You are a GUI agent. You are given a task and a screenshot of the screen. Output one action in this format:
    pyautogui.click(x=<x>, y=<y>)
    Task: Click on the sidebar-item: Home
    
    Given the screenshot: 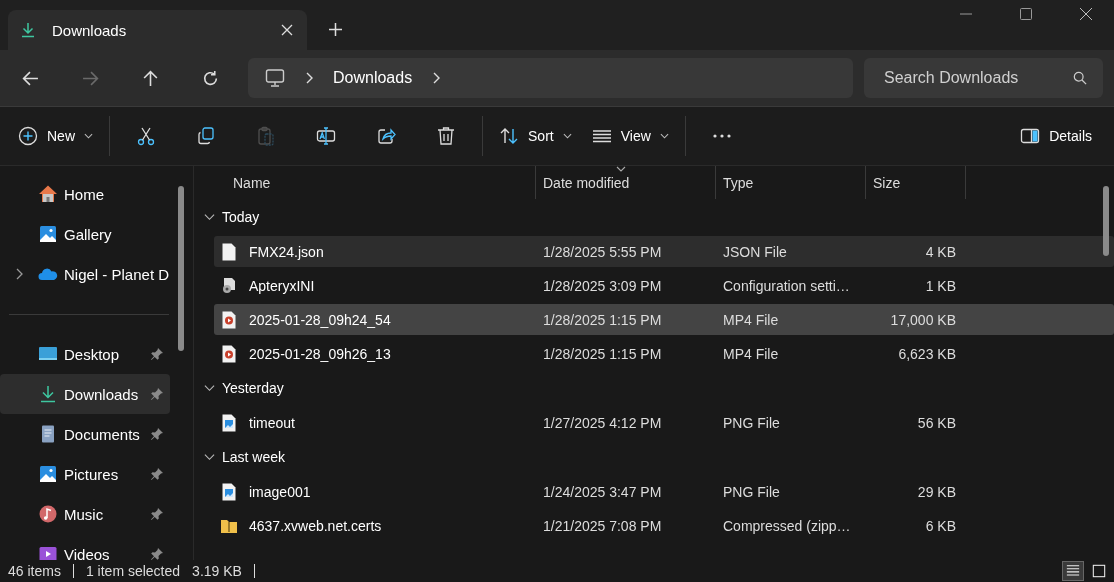 What is the action you would take?
    pyautogui.click(x=85, y=194)
    